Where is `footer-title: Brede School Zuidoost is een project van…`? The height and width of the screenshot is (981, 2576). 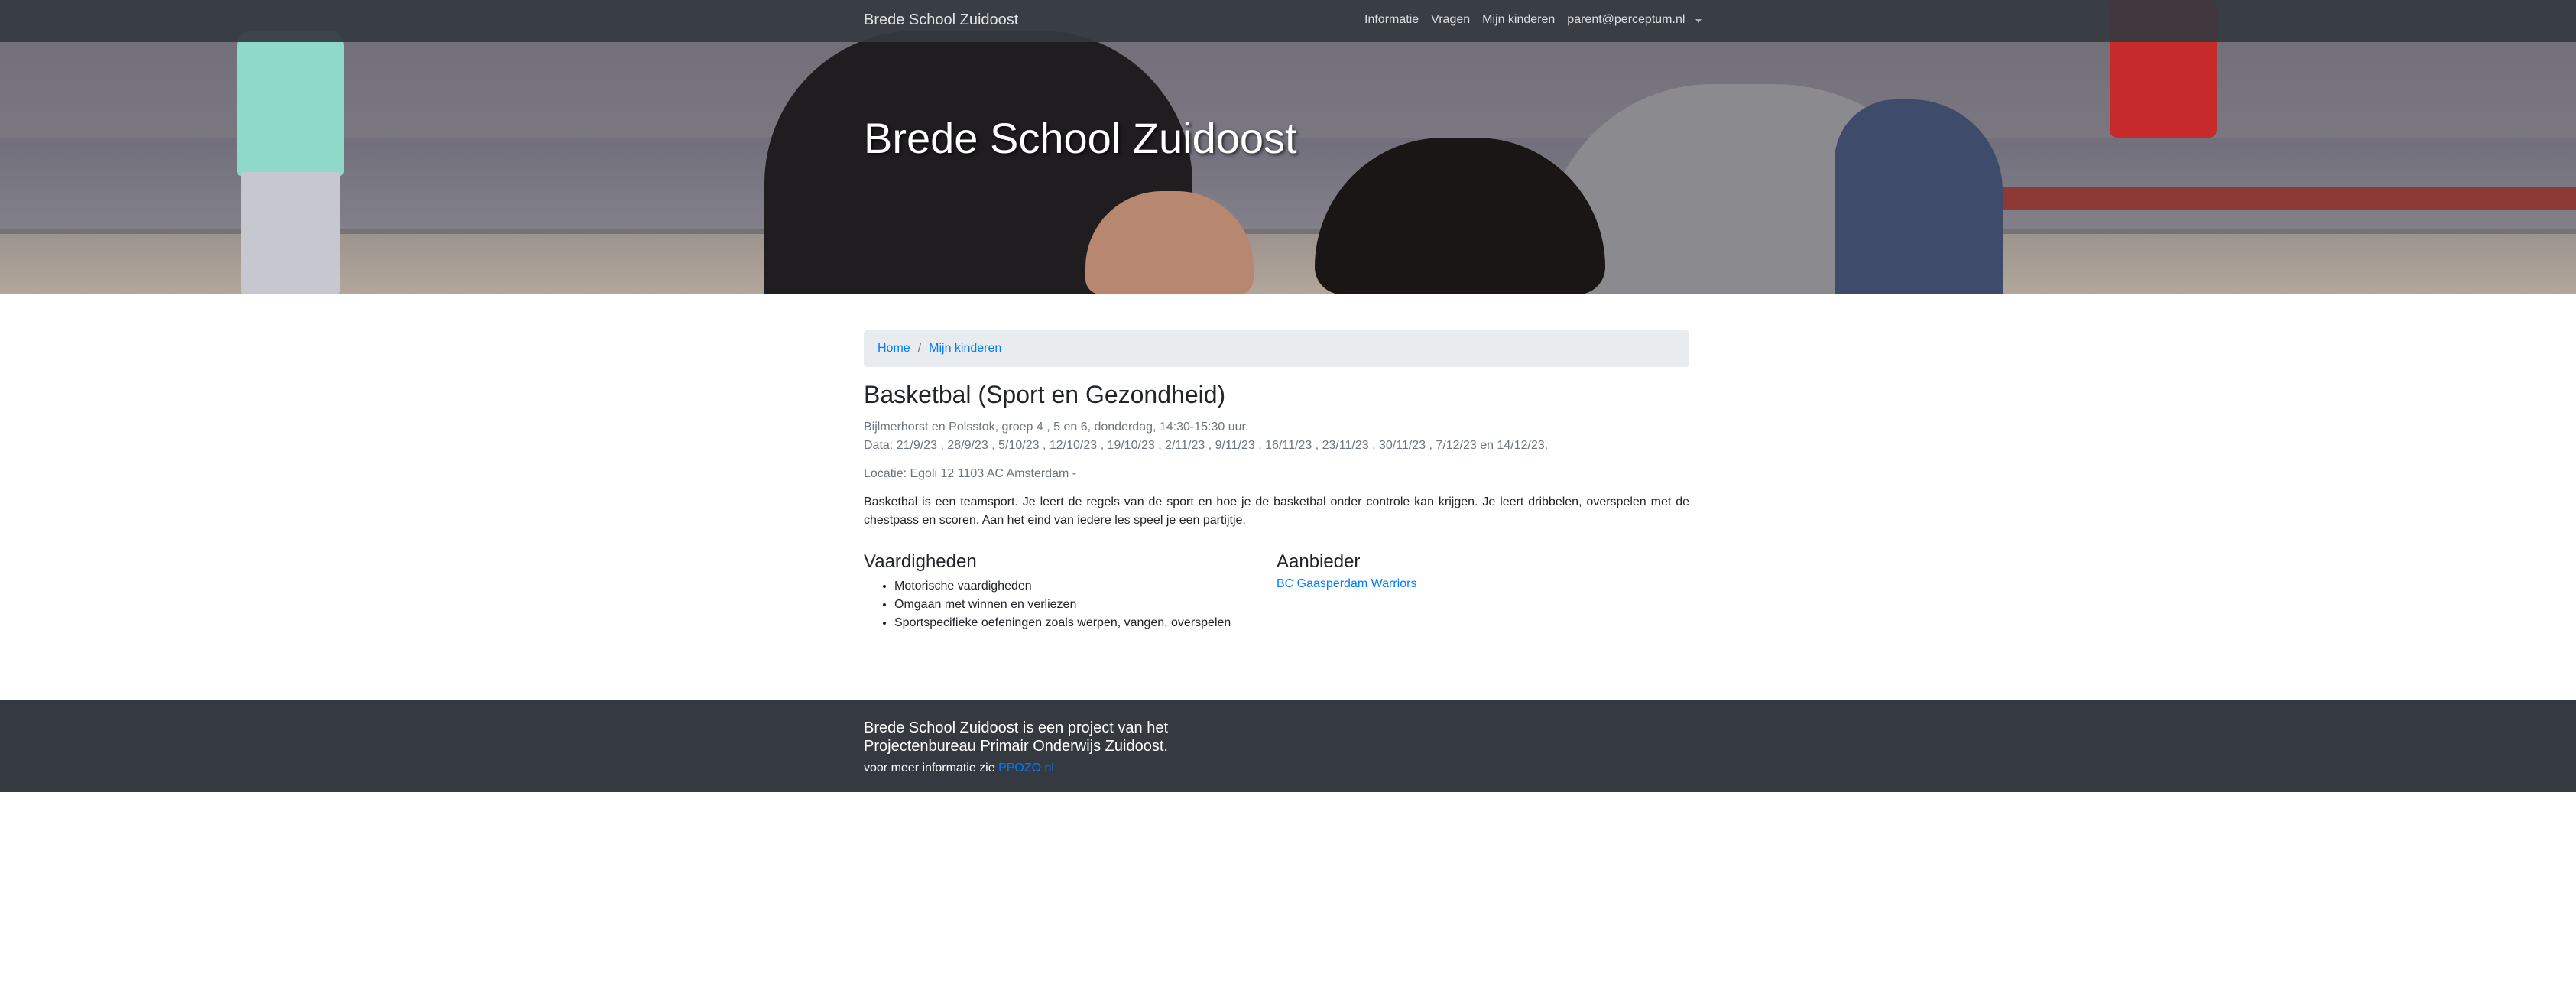 footer-title: Brede School Zuidoost is een project van… is located at coordinates (1016, 737).